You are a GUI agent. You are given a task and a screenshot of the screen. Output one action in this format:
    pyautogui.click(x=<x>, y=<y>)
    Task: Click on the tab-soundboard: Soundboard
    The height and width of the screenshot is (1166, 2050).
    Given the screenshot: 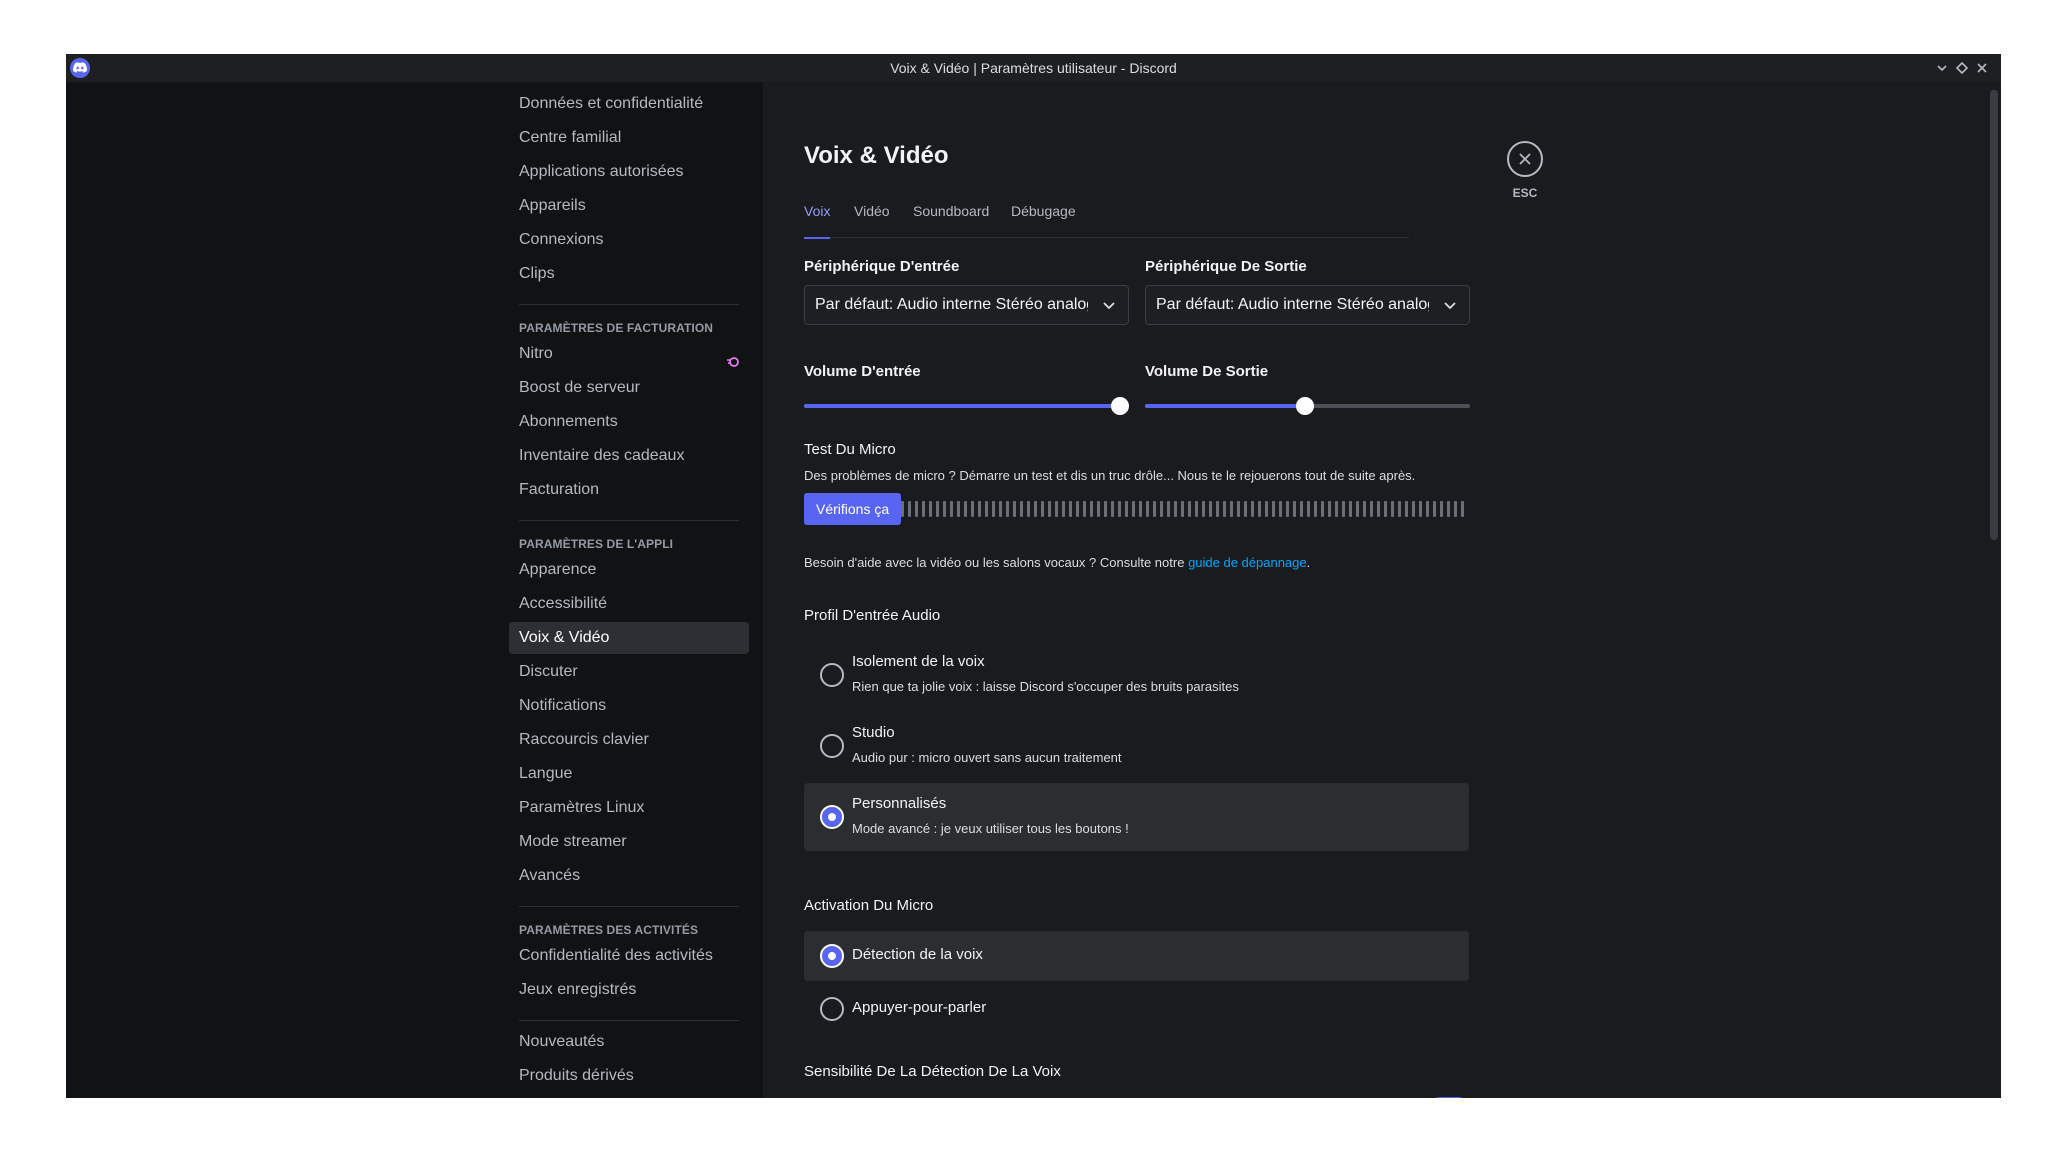 What is the action you would take?
    pyautogui.click(x=951, y=219)
    